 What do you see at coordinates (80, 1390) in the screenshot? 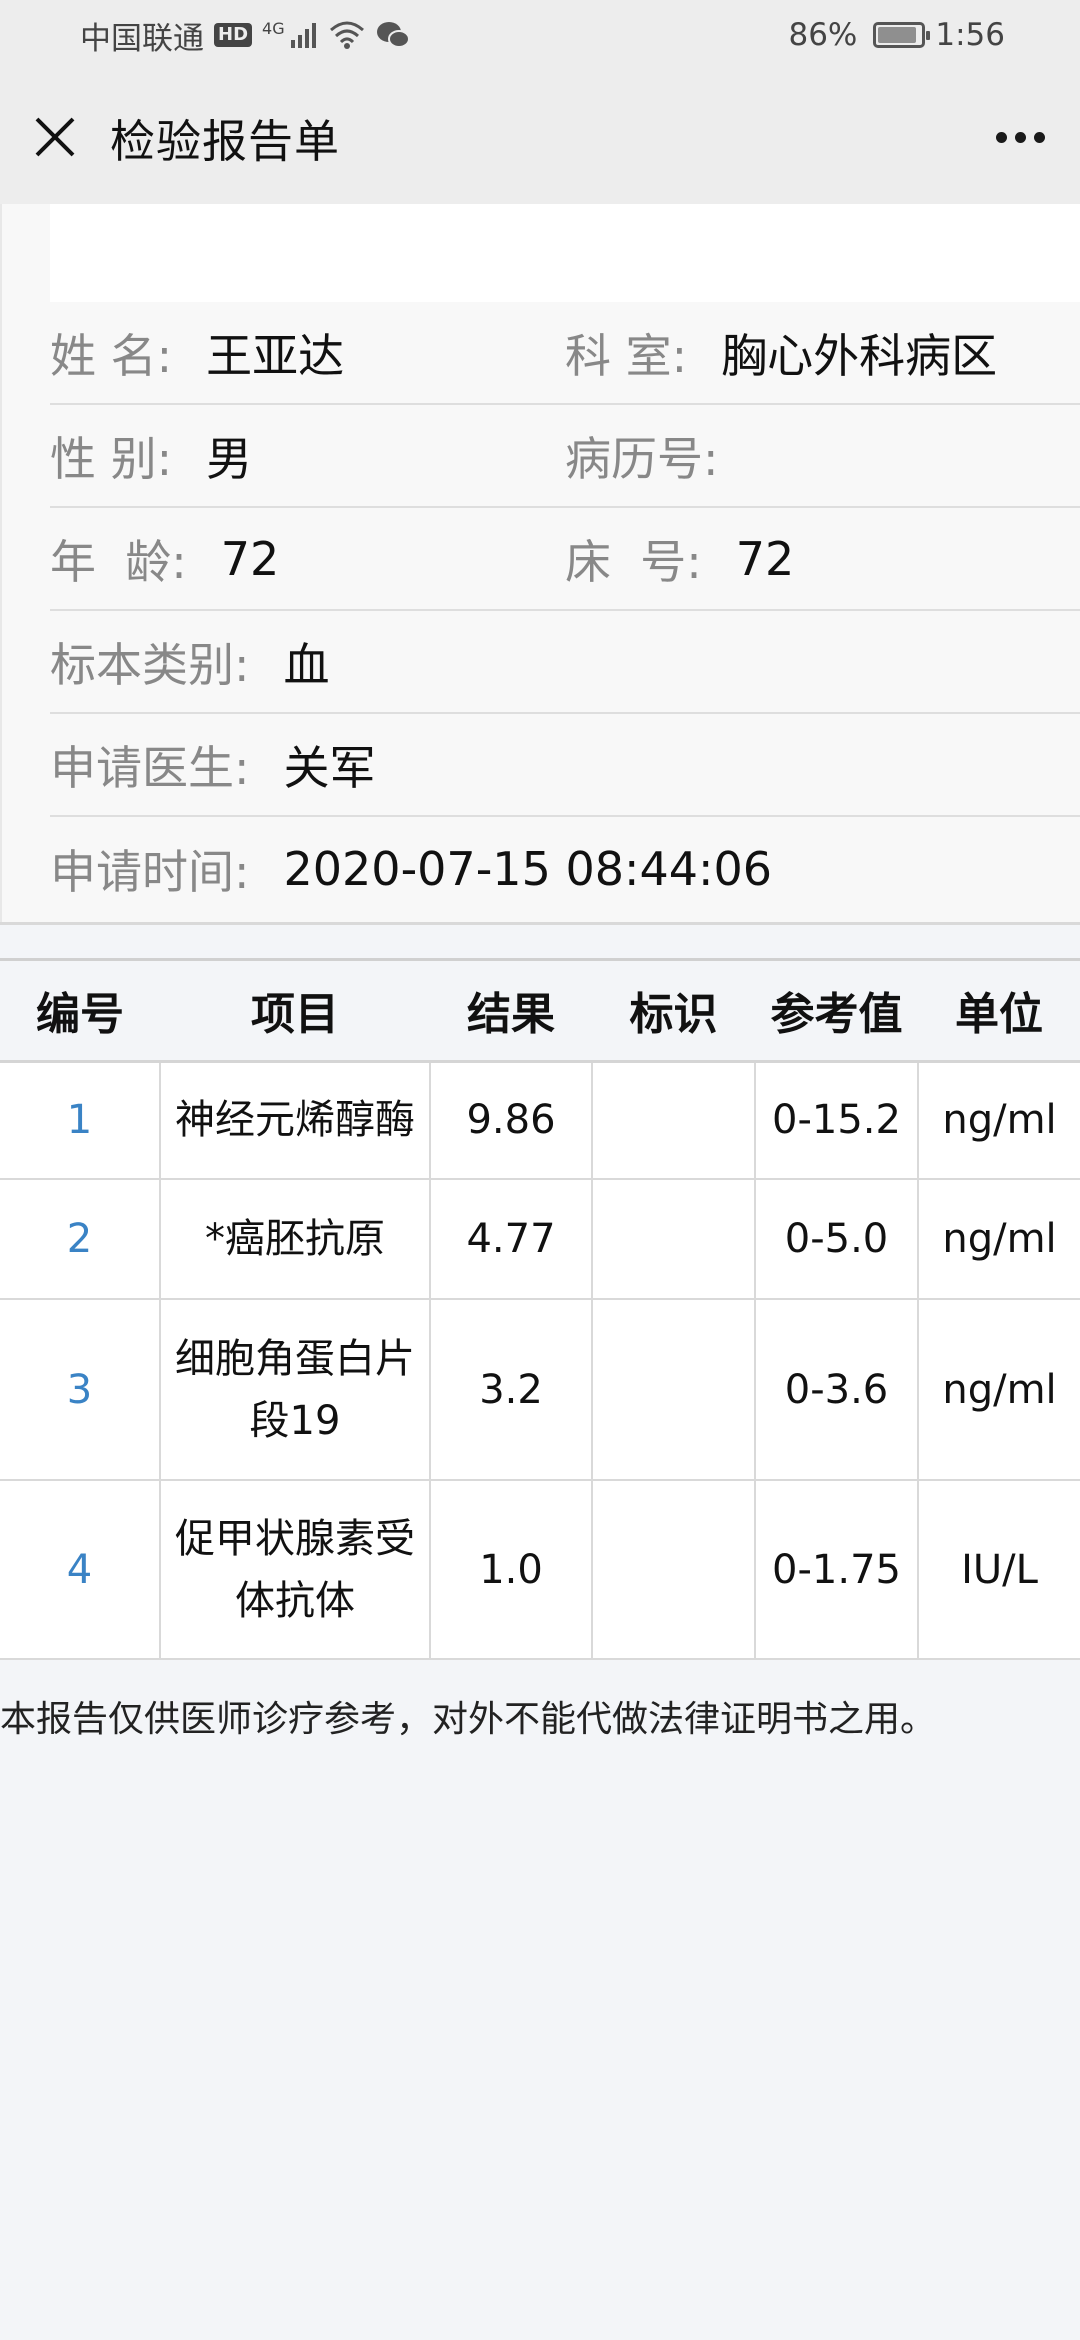
I see `row-number: 3` at bounding box center [80, 1390].